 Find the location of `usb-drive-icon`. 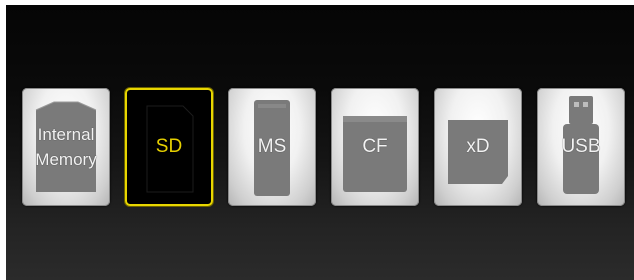

usb-drive-icon is located at coordinates (581, 145).